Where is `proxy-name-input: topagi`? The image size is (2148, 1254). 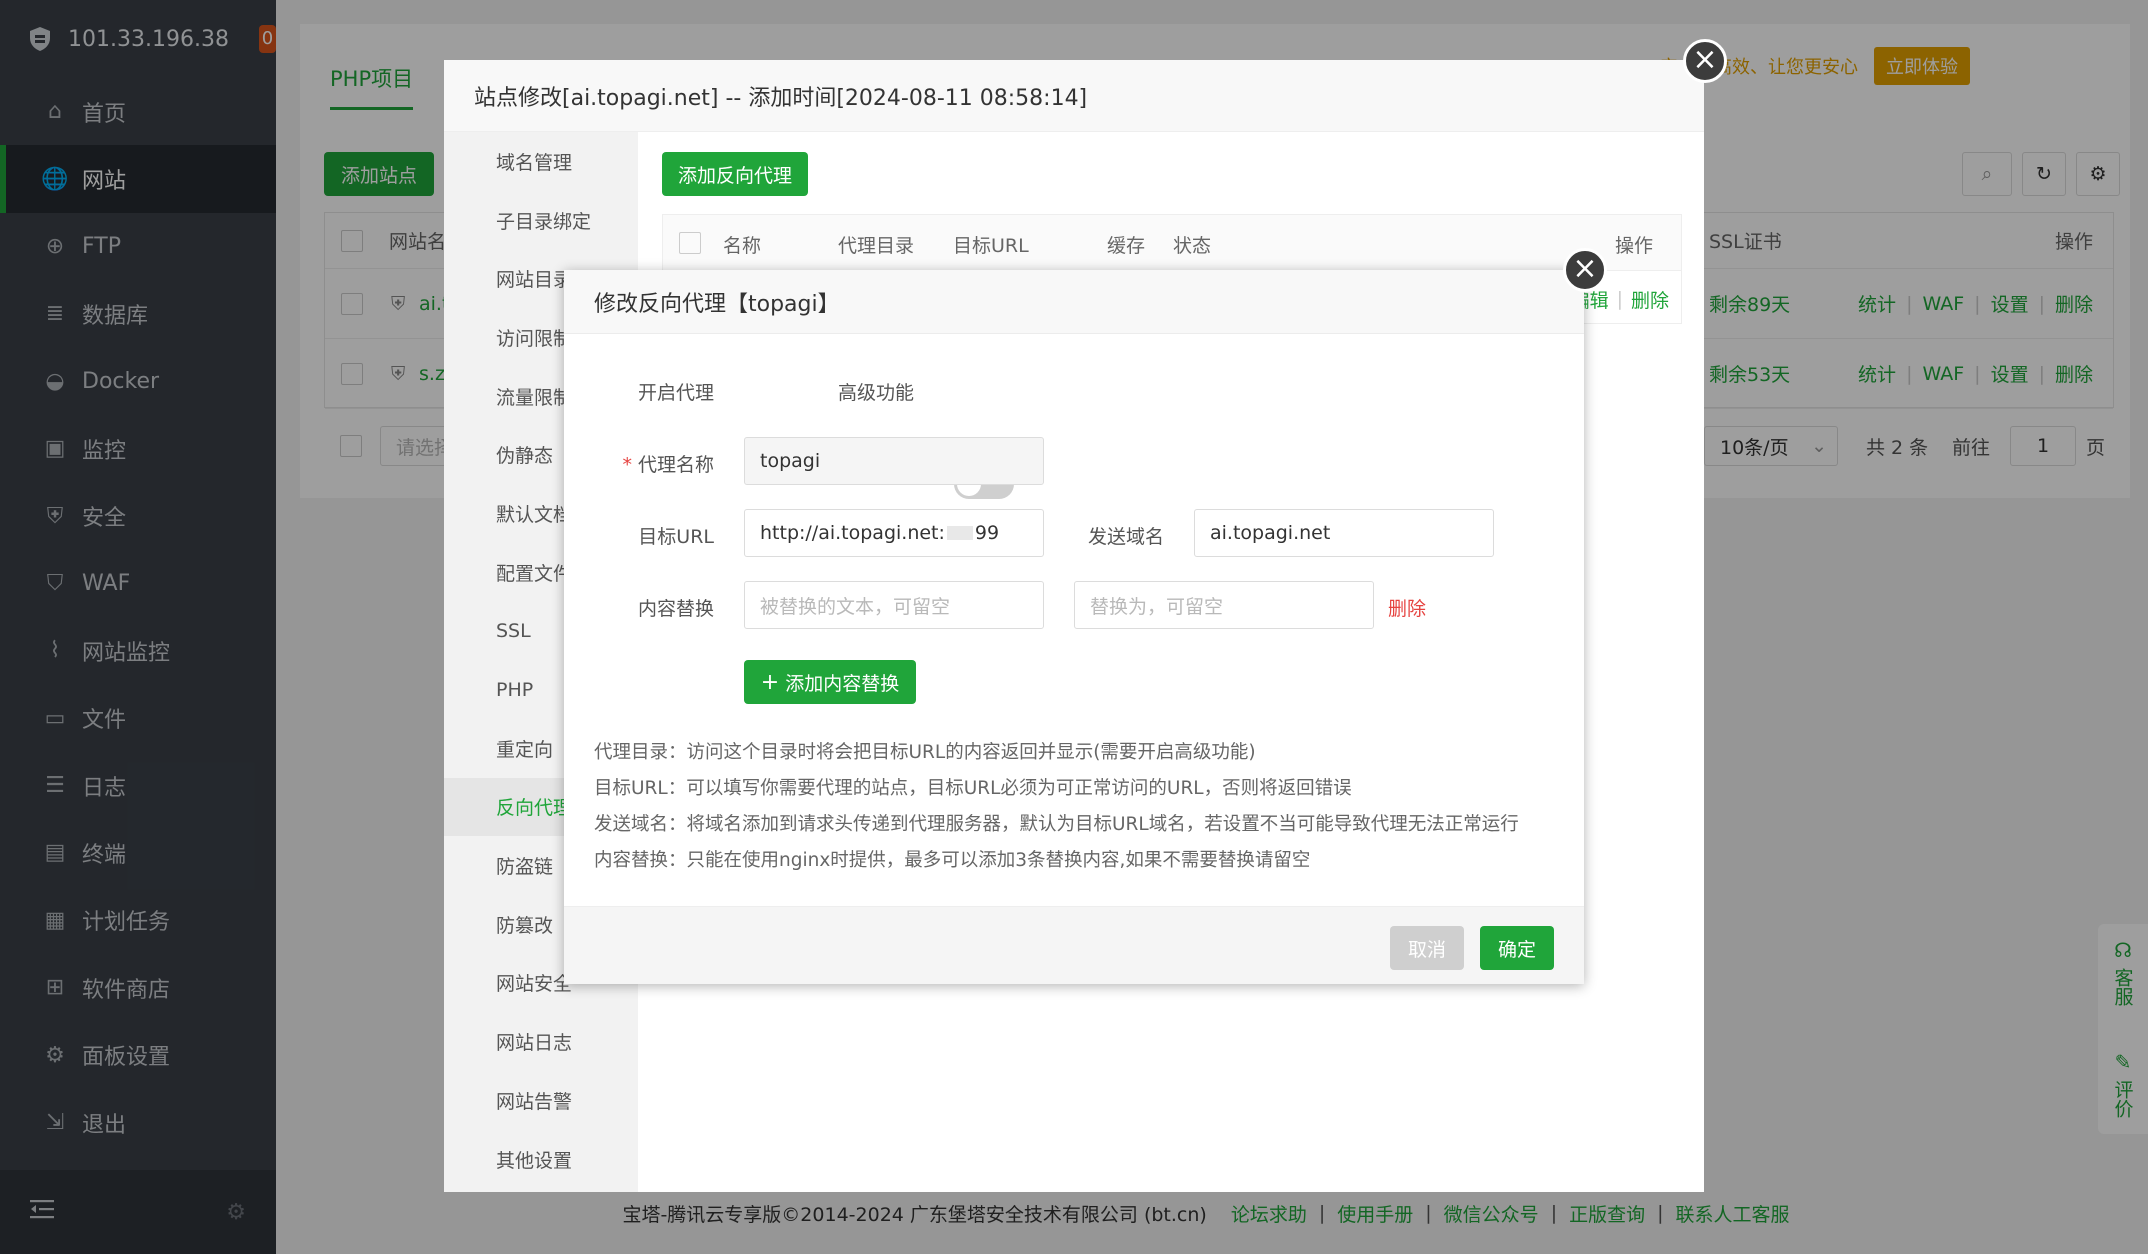 proxy-name-input: topagi is located at coordinates (894, 461).